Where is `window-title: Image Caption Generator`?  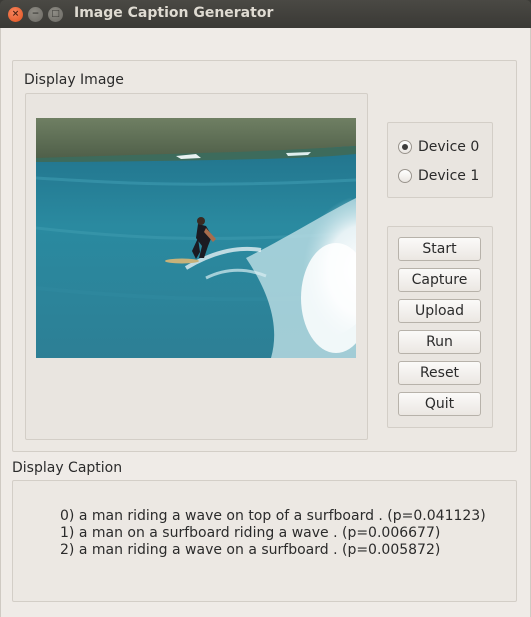 window-title: Image Caption Generator is located at coordinates (174, 13).